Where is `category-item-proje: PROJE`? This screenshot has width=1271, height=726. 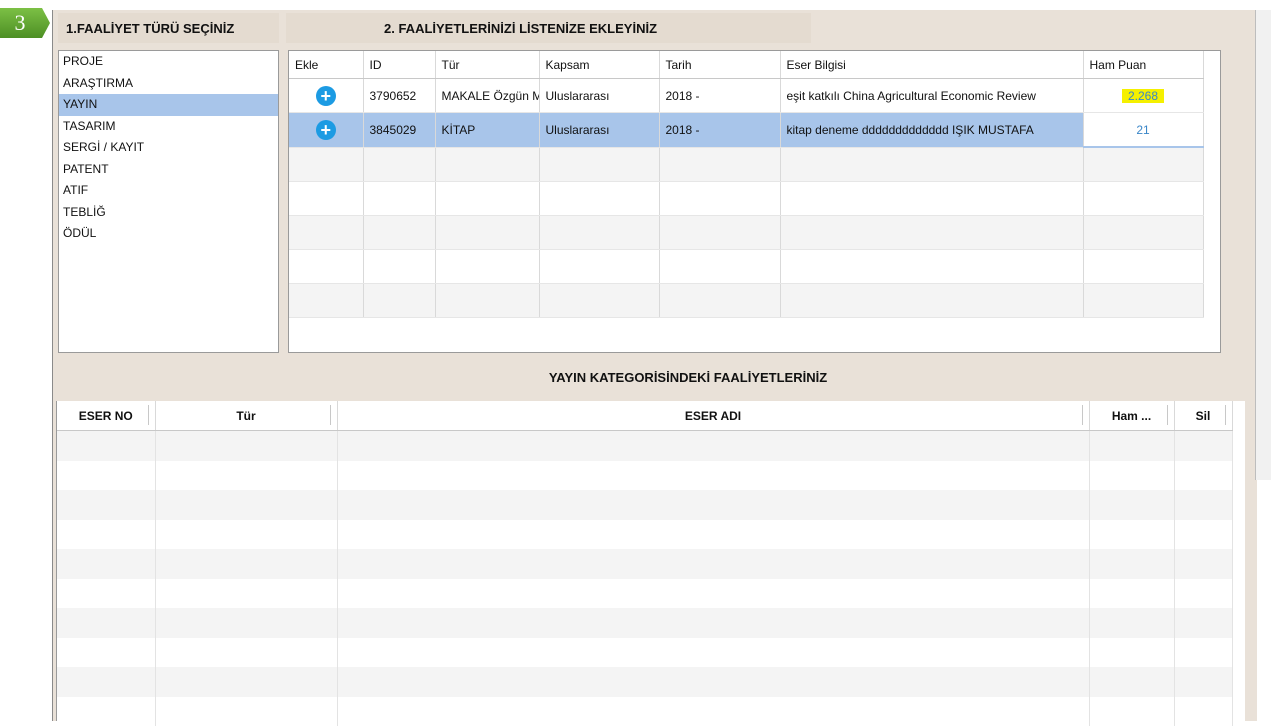 category-item-proje: PROJE is located at coordinates (168, 62).